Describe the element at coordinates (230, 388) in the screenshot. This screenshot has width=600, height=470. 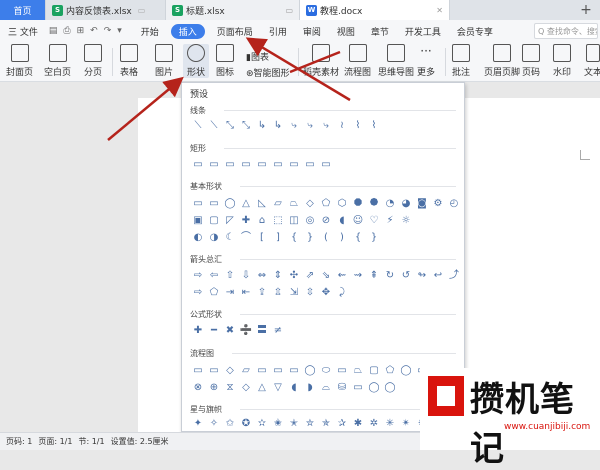
I see `shape-option-icon: ⧖` at that location.